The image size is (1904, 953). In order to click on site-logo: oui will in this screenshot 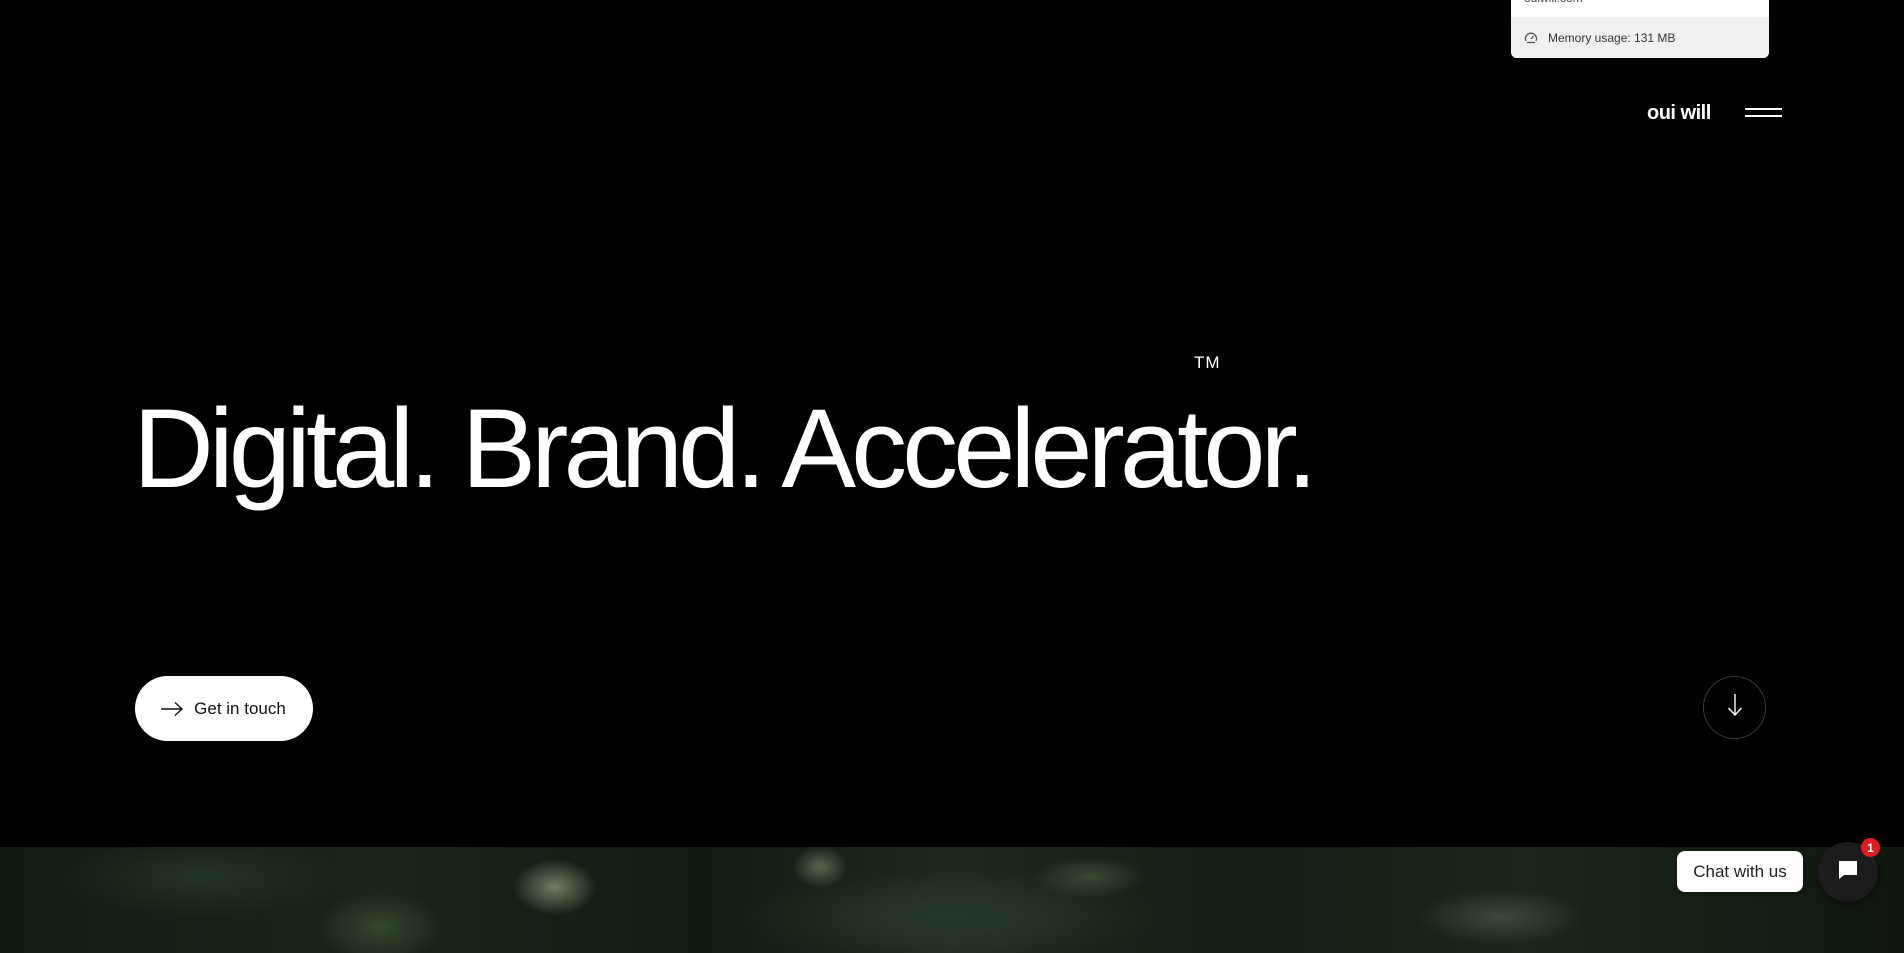, I will do `click(1679, 113)`.